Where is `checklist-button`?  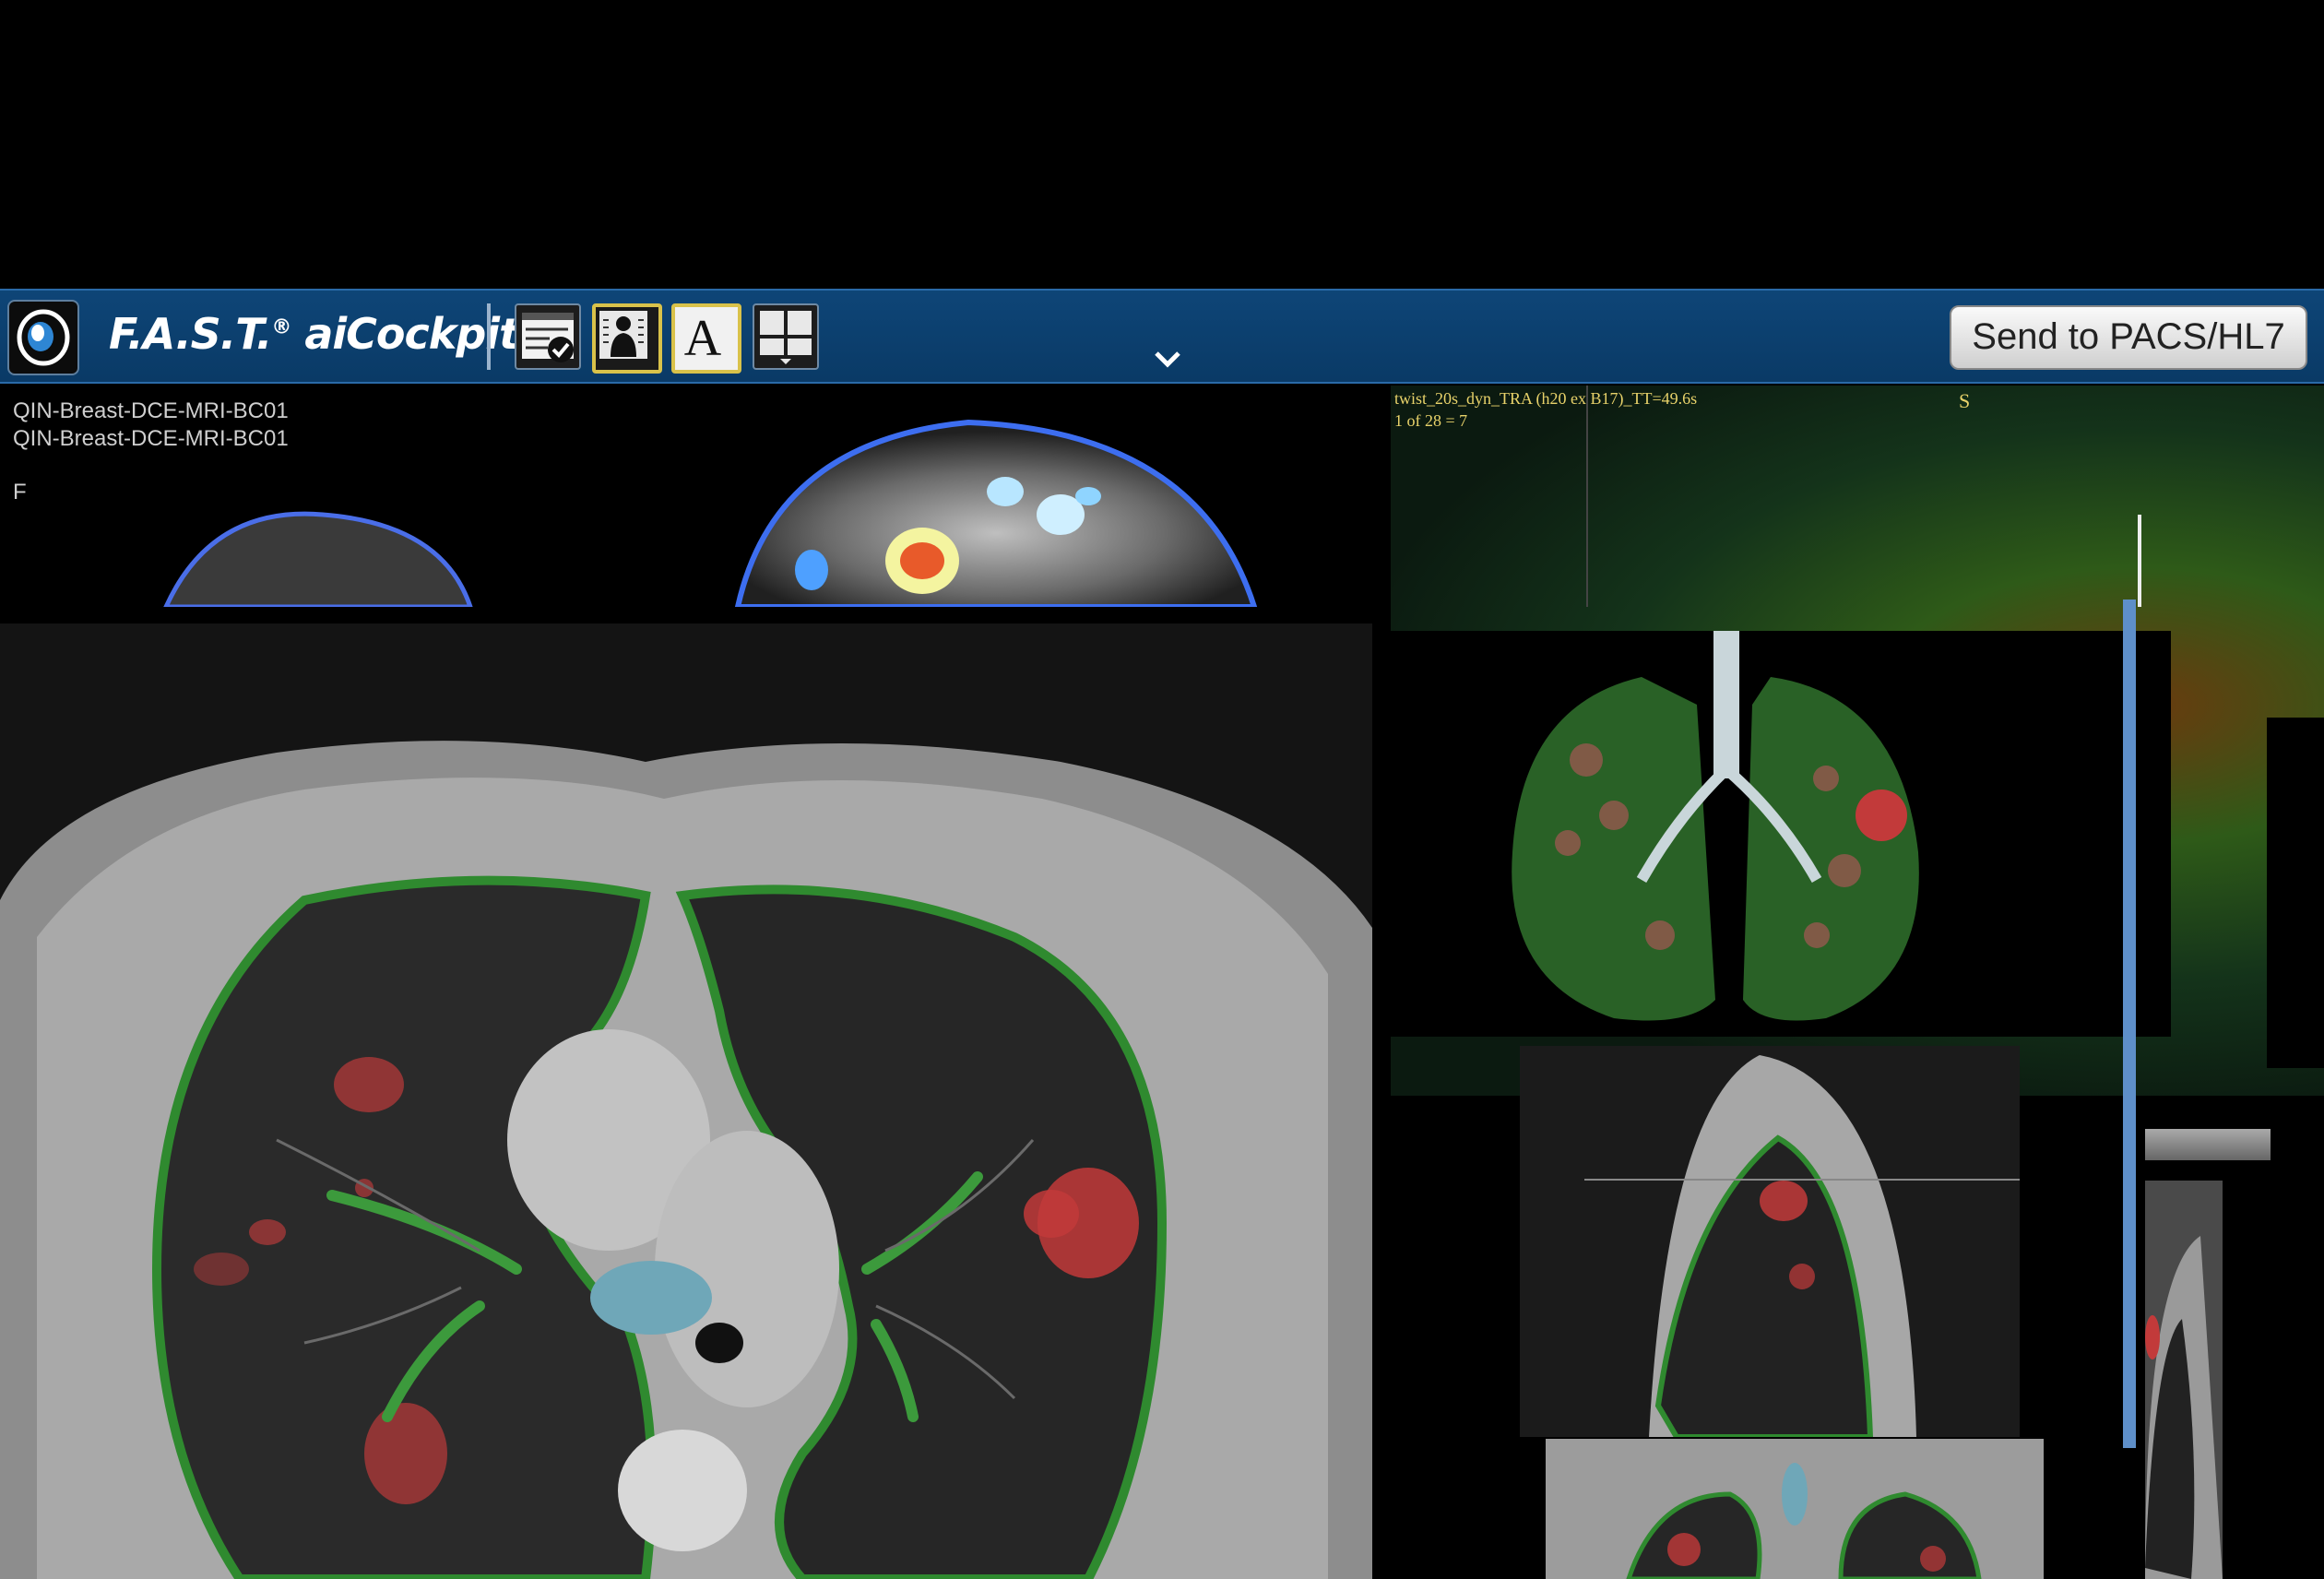
checklist-button is located at coordinates (548, 337).